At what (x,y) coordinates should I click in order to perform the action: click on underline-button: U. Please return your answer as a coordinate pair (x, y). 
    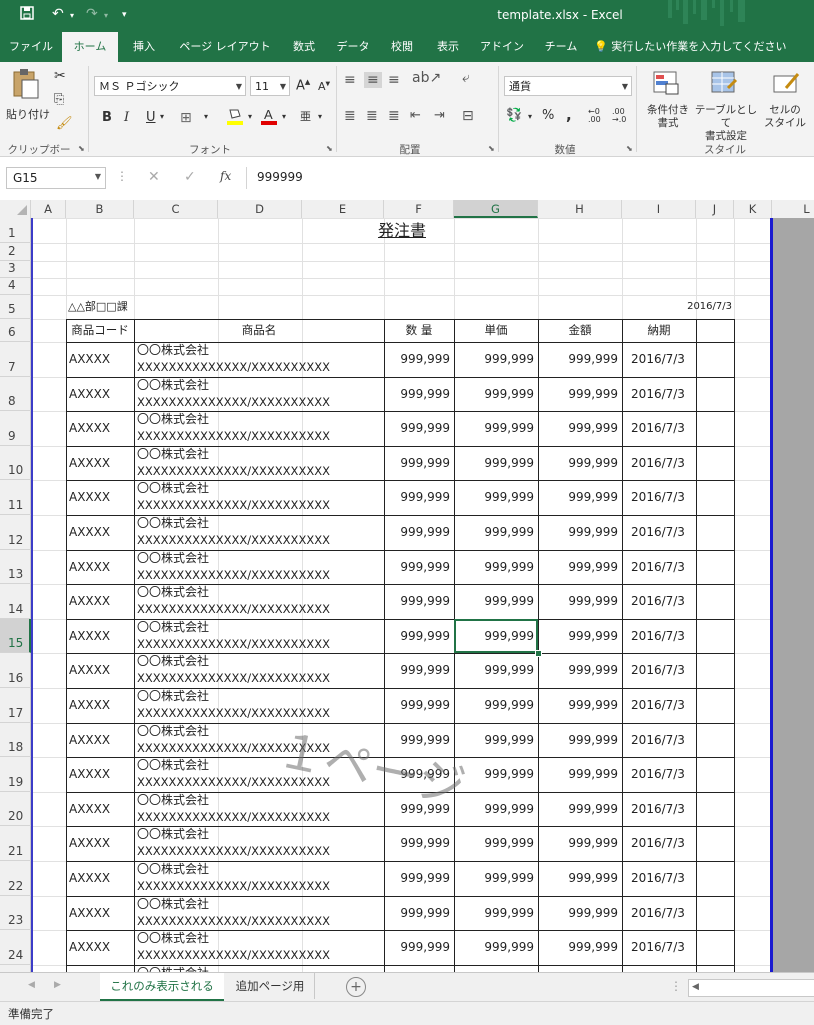
    Looking at the image, I should click on (151, 117).